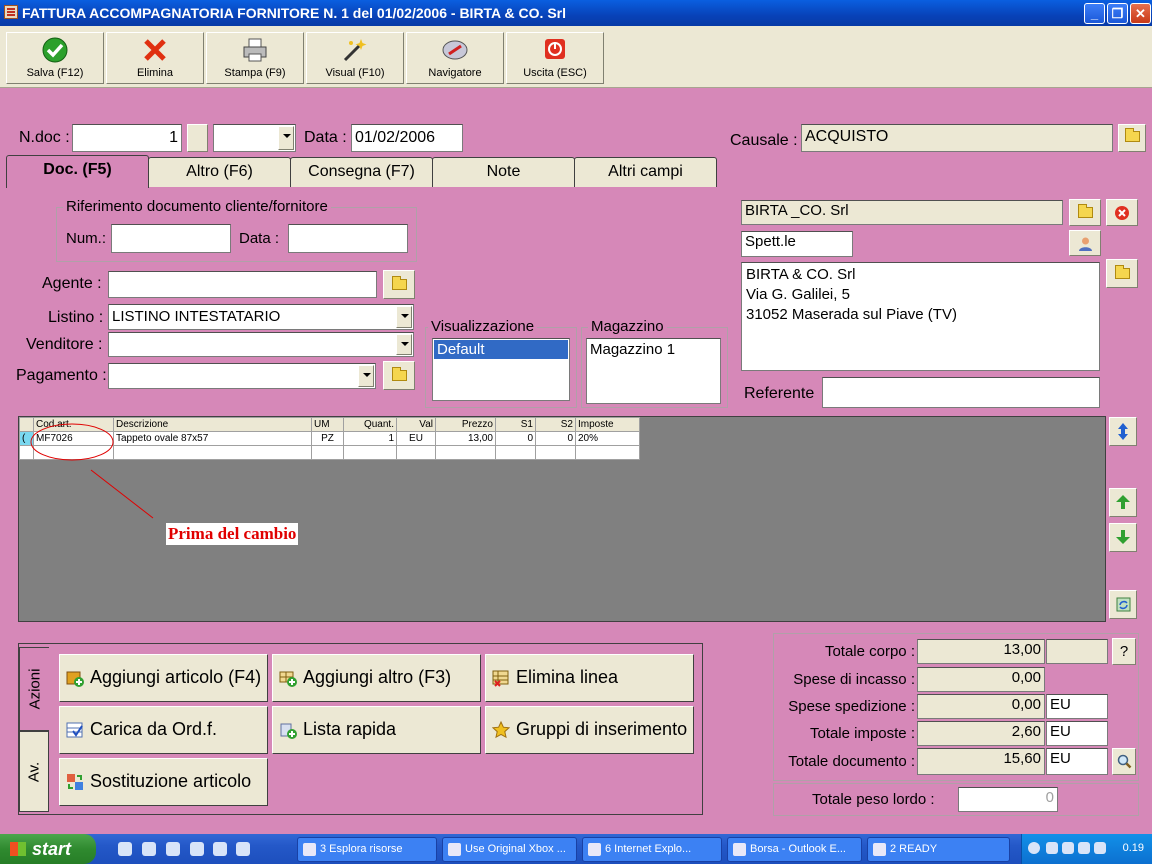 The image size is (1152, 864). I want to click on ndoc-lookup-button, so click(197, 138).